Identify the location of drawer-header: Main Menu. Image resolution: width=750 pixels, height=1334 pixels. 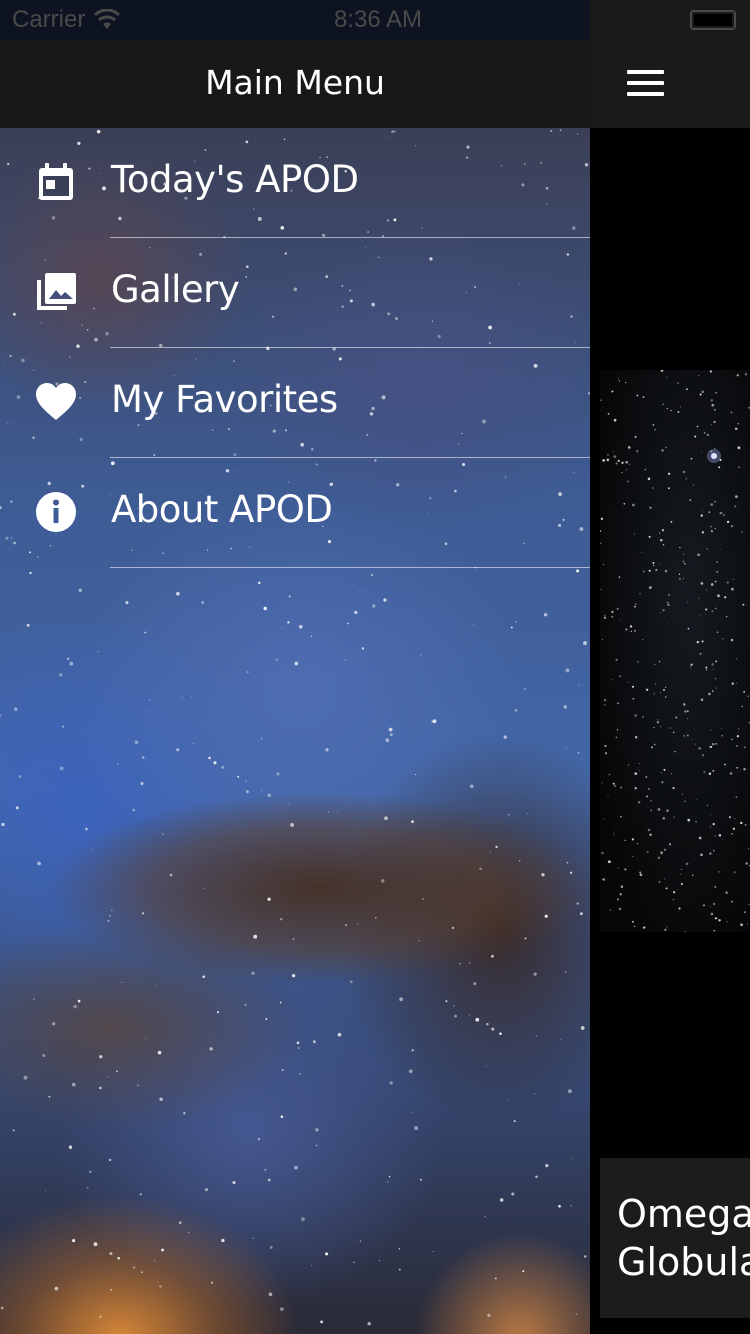
(295, 84).